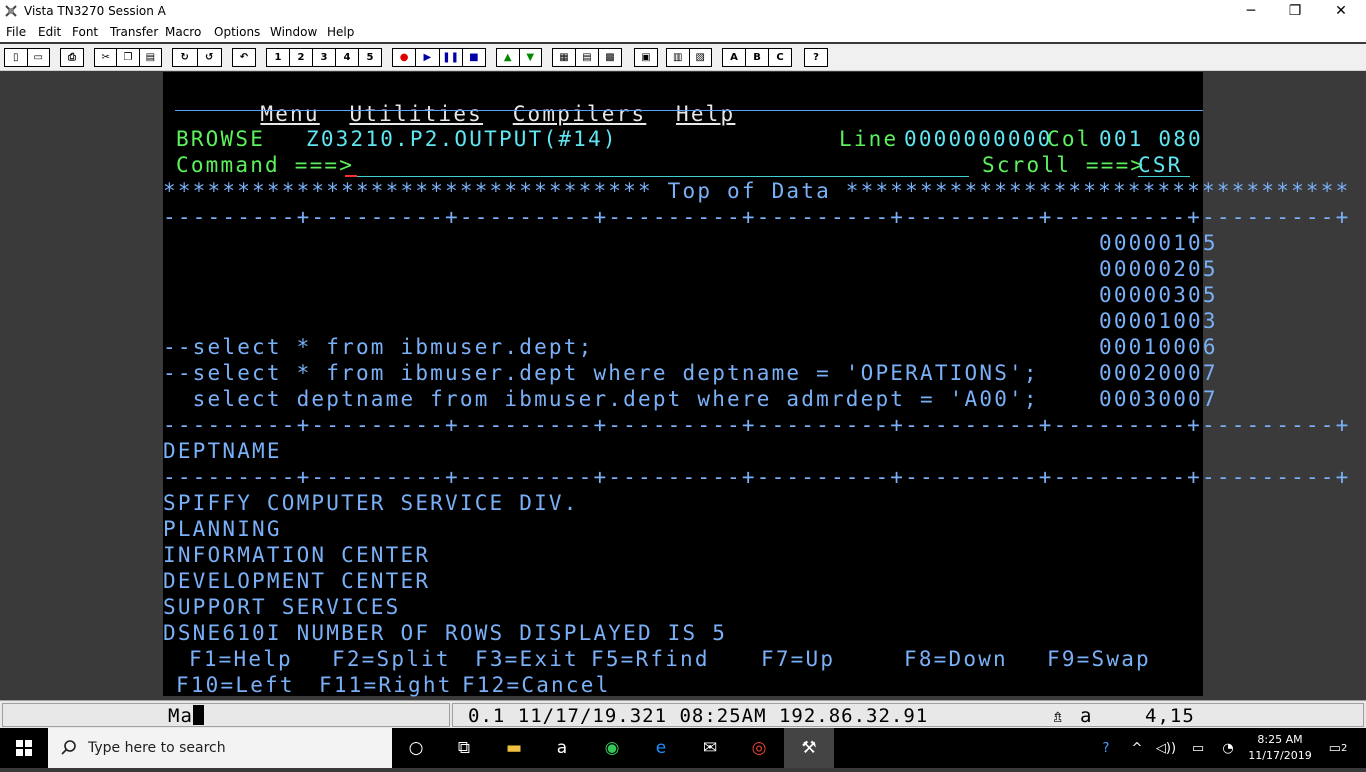 The image size is (1366, 772). I want to click on file-explorer-icon: ▬, so click(514, 748).